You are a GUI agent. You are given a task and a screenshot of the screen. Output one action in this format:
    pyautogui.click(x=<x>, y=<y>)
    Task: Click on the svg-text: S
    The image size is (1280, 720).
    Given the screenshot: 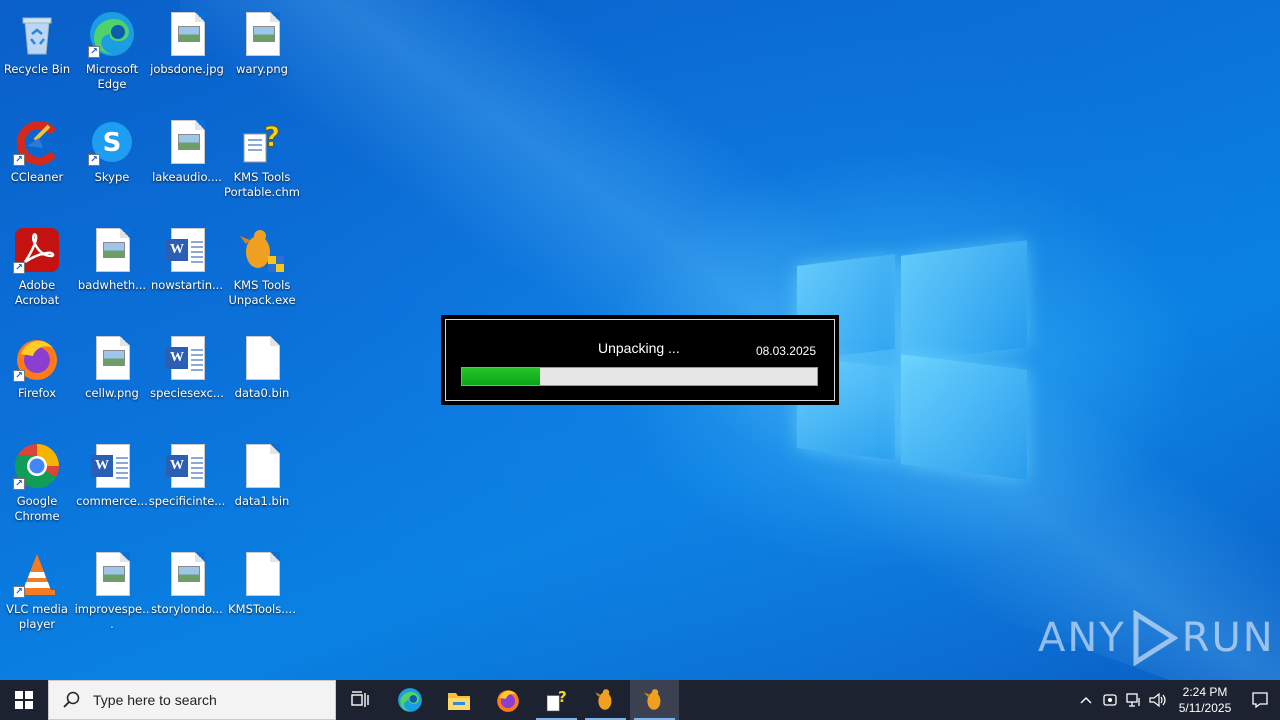 What is the action you would take?
    pyautogui.click(x=112, y=143)
    